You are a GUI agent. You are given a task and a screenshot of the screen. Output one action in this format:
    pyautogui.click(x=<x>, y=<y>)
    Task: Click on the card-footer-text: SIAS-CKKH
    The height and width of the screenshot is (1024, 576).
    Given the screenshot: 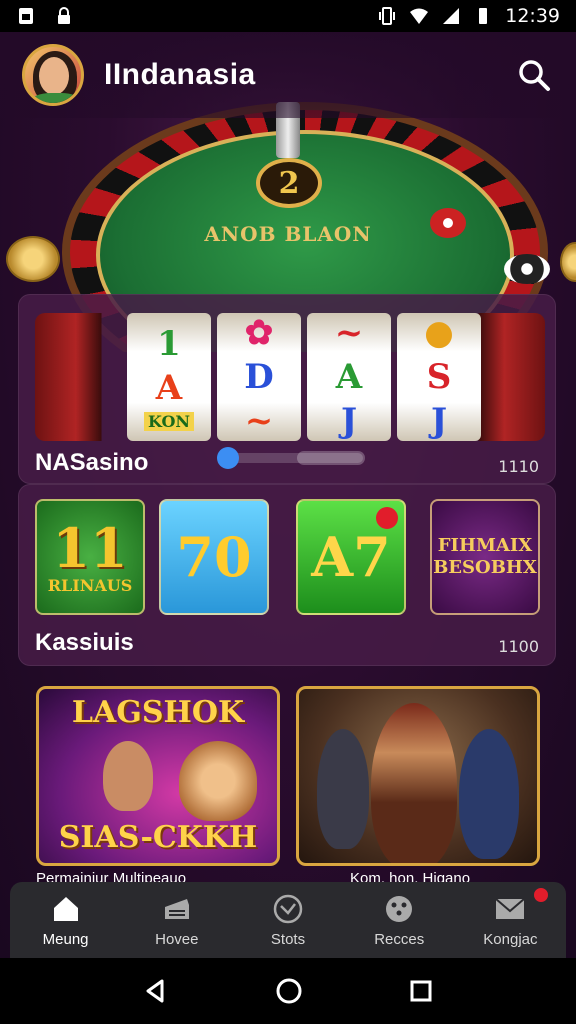 What is the action you would take?
    pyautogui.click(x=158, y=837)
    